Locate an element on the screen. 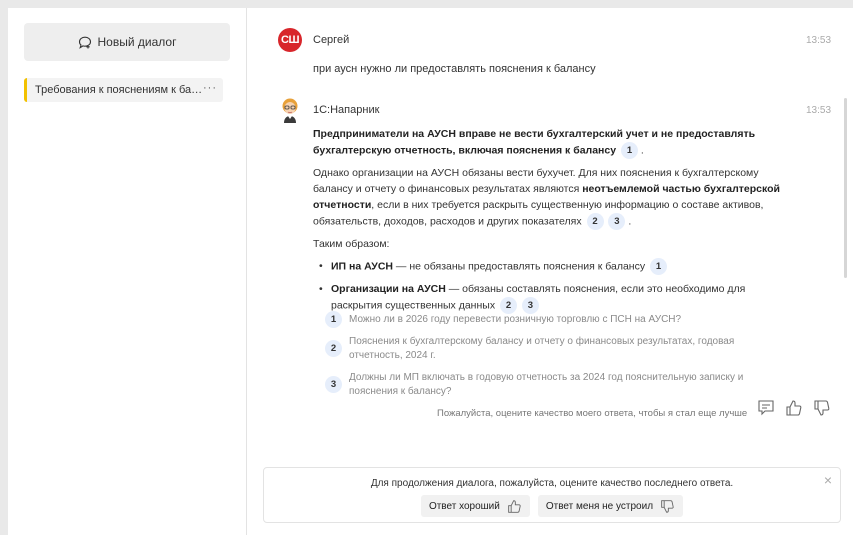  user-message-time: 13:53 is located at coordinates (819, 40).